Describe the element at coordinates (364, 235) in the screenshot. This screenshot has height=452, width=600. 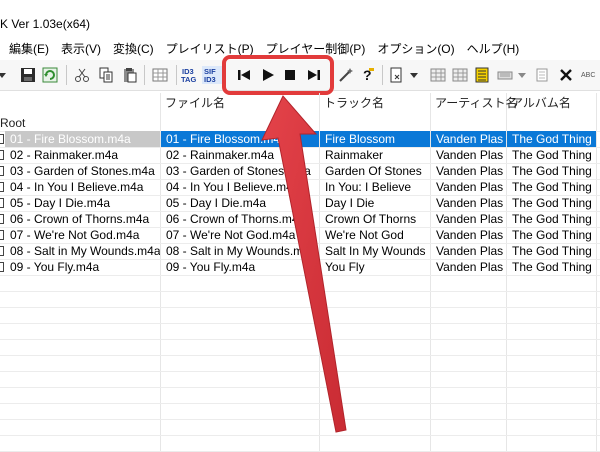
I see `cell-track: We're Not God` at that location.